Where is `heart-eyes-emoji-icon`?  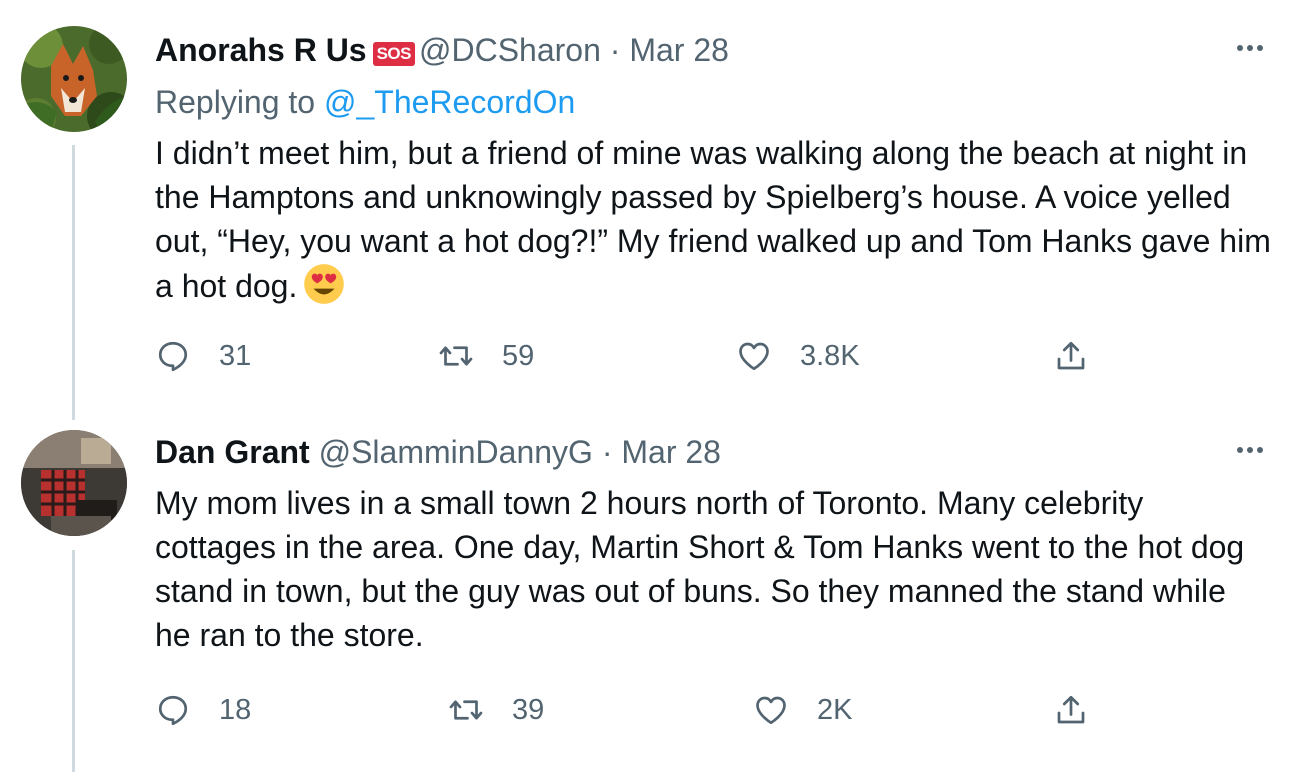
heart-eyes-emoji-icon is located at coordinates (324, 284).